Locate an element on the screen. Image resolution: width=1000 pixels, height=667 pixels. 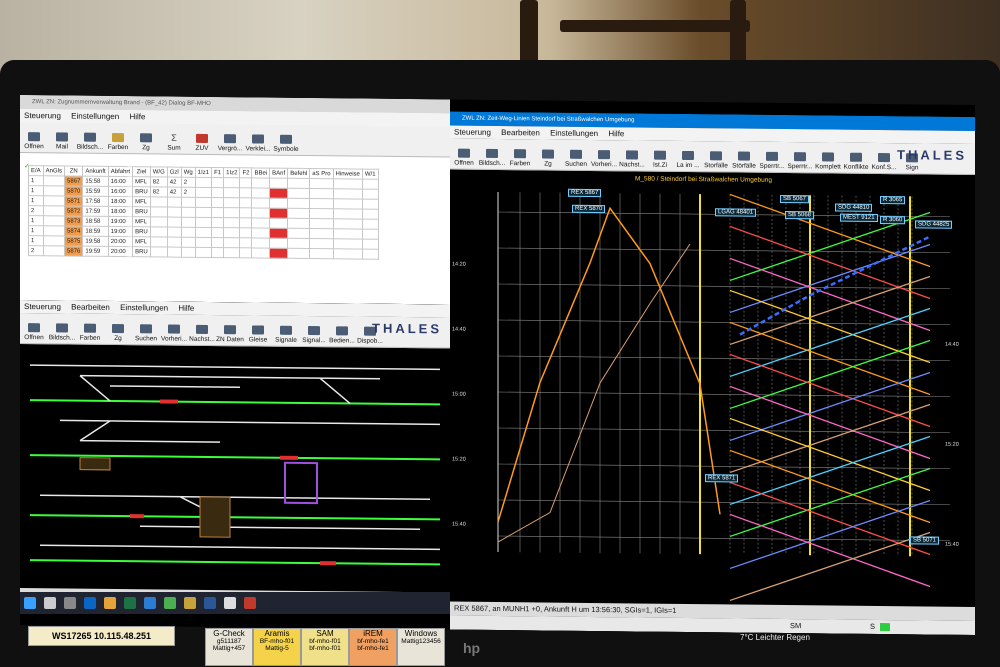
toolbar-button: Ist.Zi is located at coordinates (660, 160).